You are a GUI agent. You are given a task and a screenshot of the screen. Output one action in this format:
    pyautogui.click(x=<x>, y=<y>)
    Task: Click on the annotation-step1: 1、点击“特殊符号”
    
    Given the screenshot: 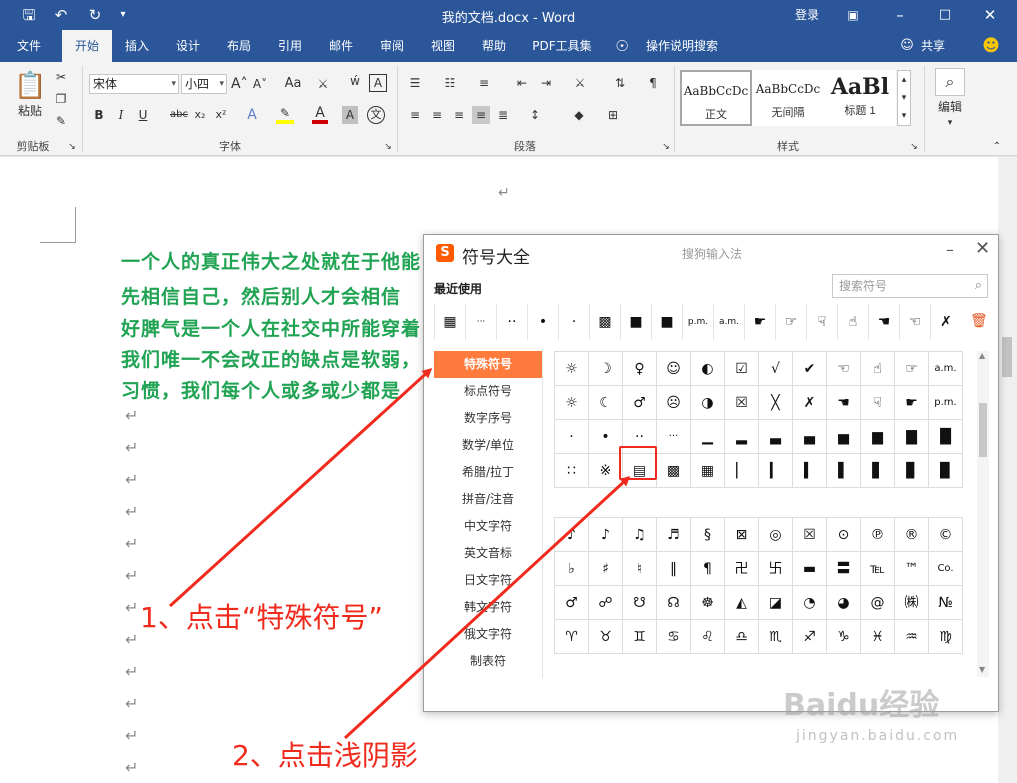 What is the action you would take?
    pyautogui.click(x=261, y=617)
    